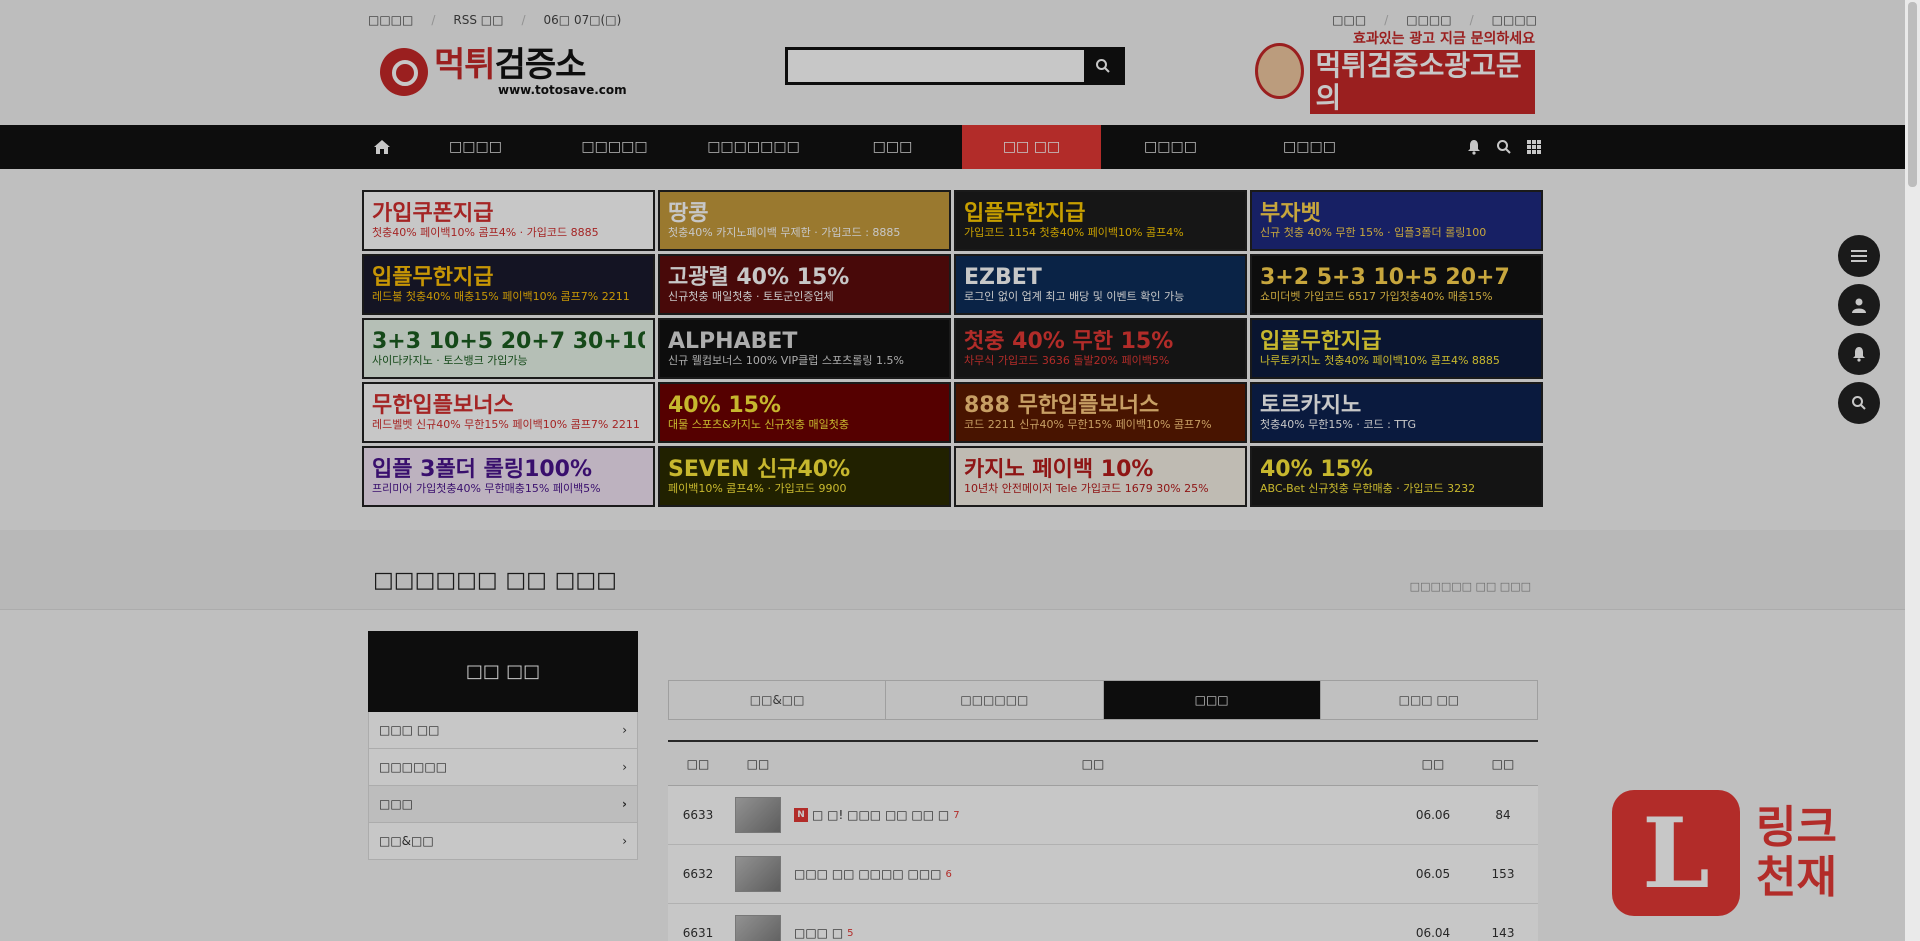  Describe the element at coordinates (1100, 284) in the screenshot. I see `ad-banner: EZBET 로그인 없이 업계 최고 배당 및 이벤트 확인 가능` at that location.